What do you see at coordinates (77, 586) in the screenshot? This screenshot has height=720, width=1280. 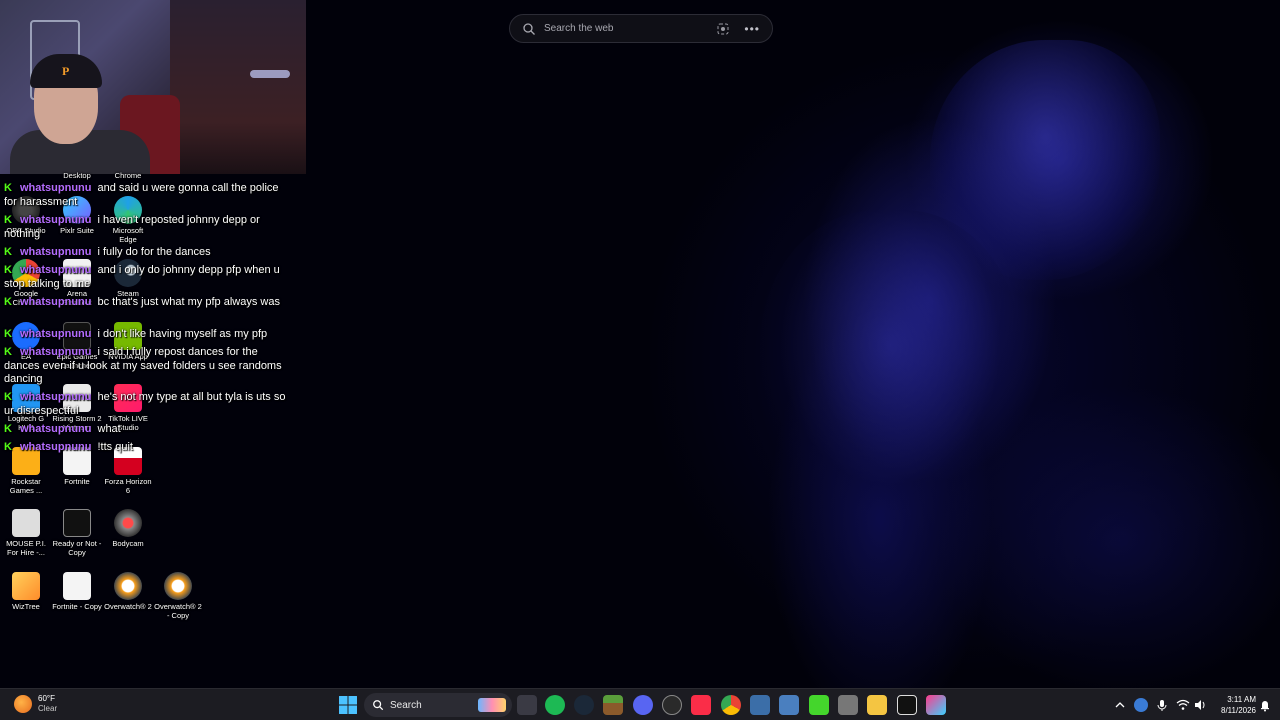 I see `document-icon` at bounding box center [77, 586].